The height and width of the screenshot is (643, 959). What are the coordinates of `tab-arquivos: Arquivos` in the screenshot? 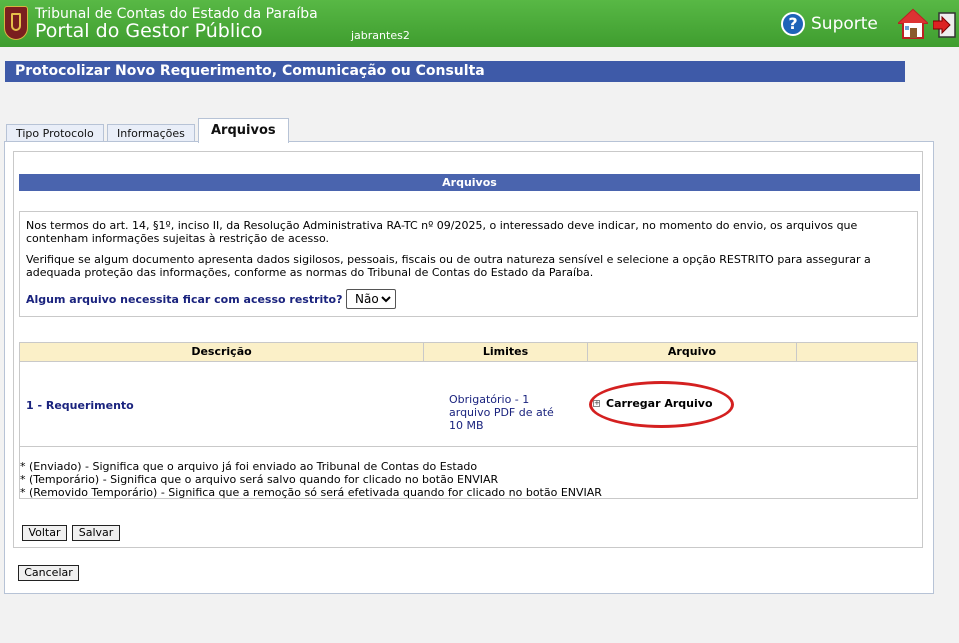 It's located at (243, 130).